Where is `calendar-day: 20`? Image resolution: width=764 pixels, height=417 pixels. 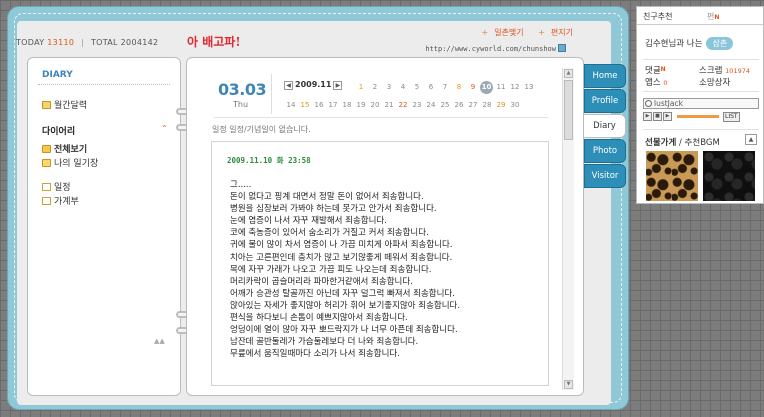 calendar-day: 20 is located at coordinates (375, 105).